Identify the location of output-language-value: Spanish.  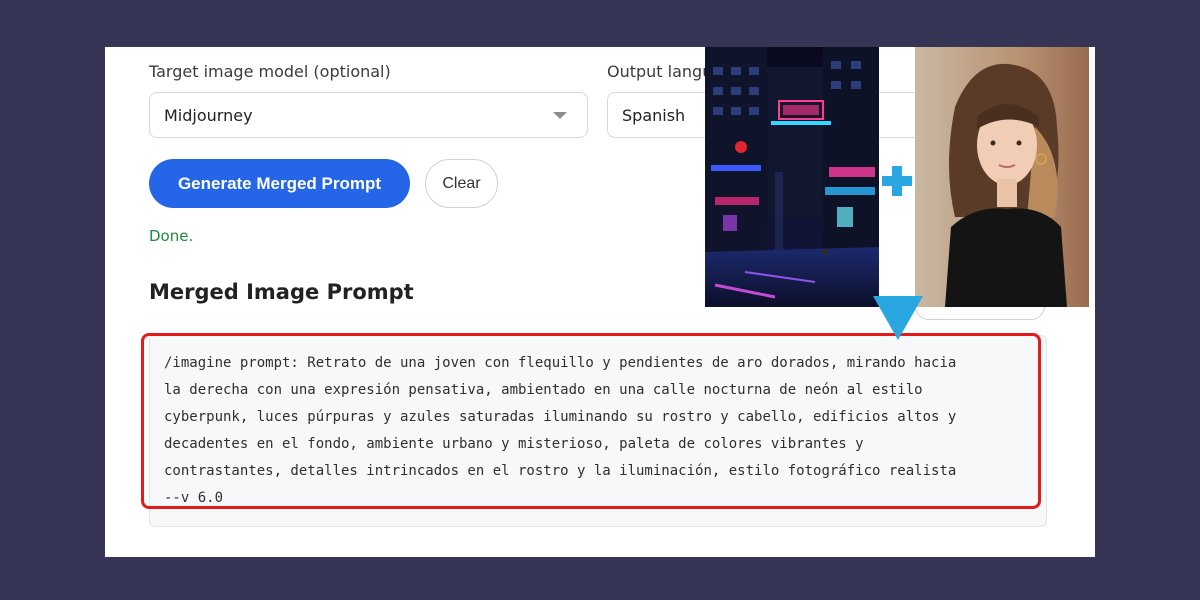
(654, 115).